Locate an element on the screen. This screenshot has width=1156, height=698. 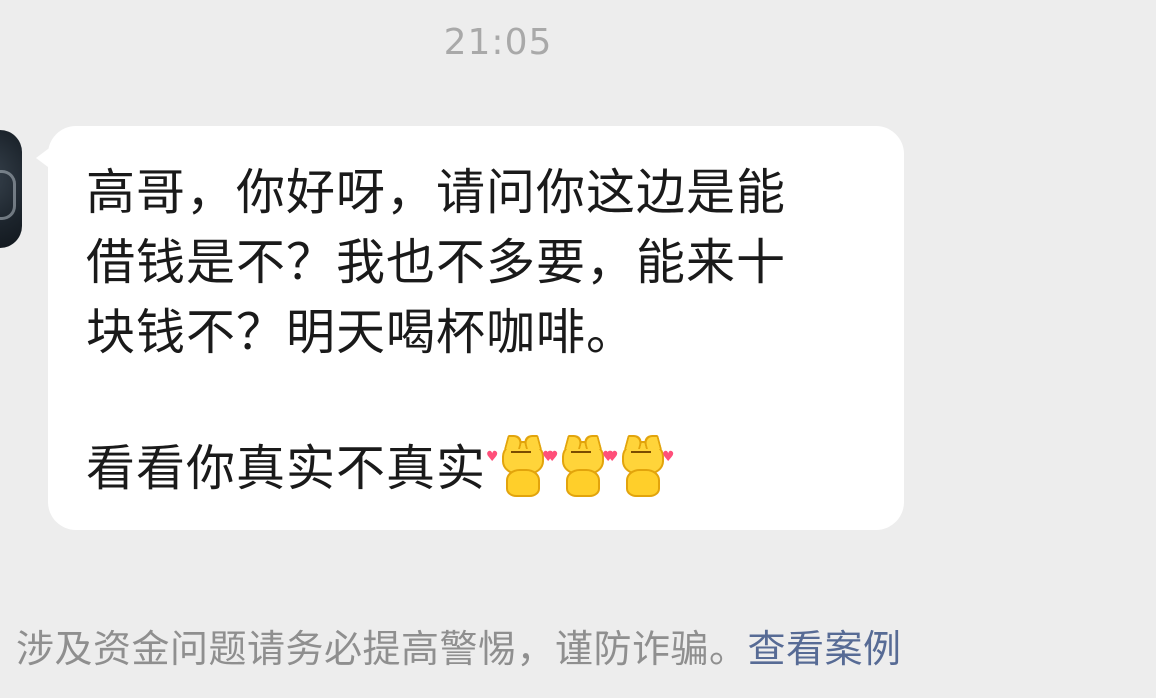
message-line: 借钱是不？我也不多要，能来十 is located at coordinates (436, 262).